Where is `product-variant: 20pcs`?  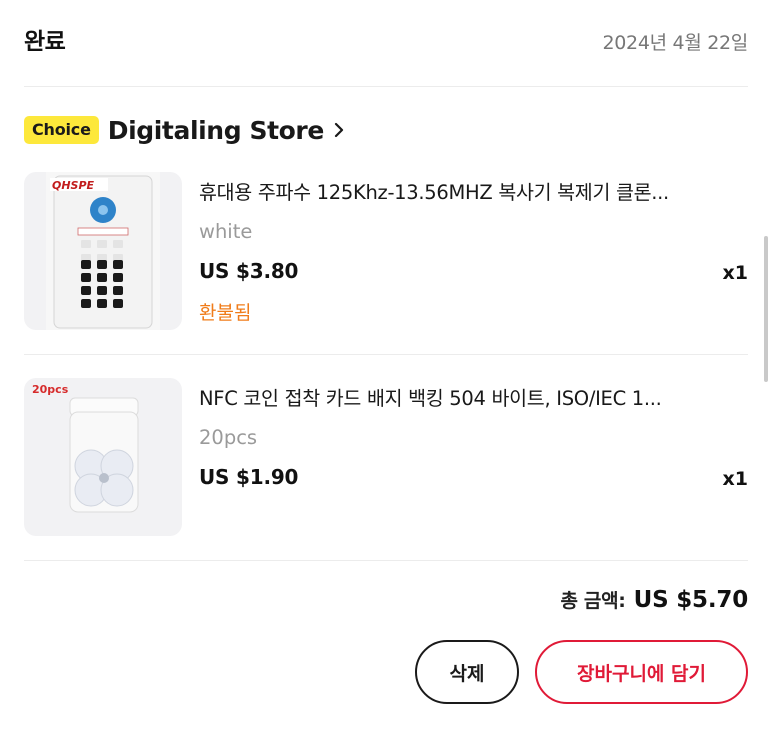 product-variant: 20pcs is located at coordinates (228, 437).